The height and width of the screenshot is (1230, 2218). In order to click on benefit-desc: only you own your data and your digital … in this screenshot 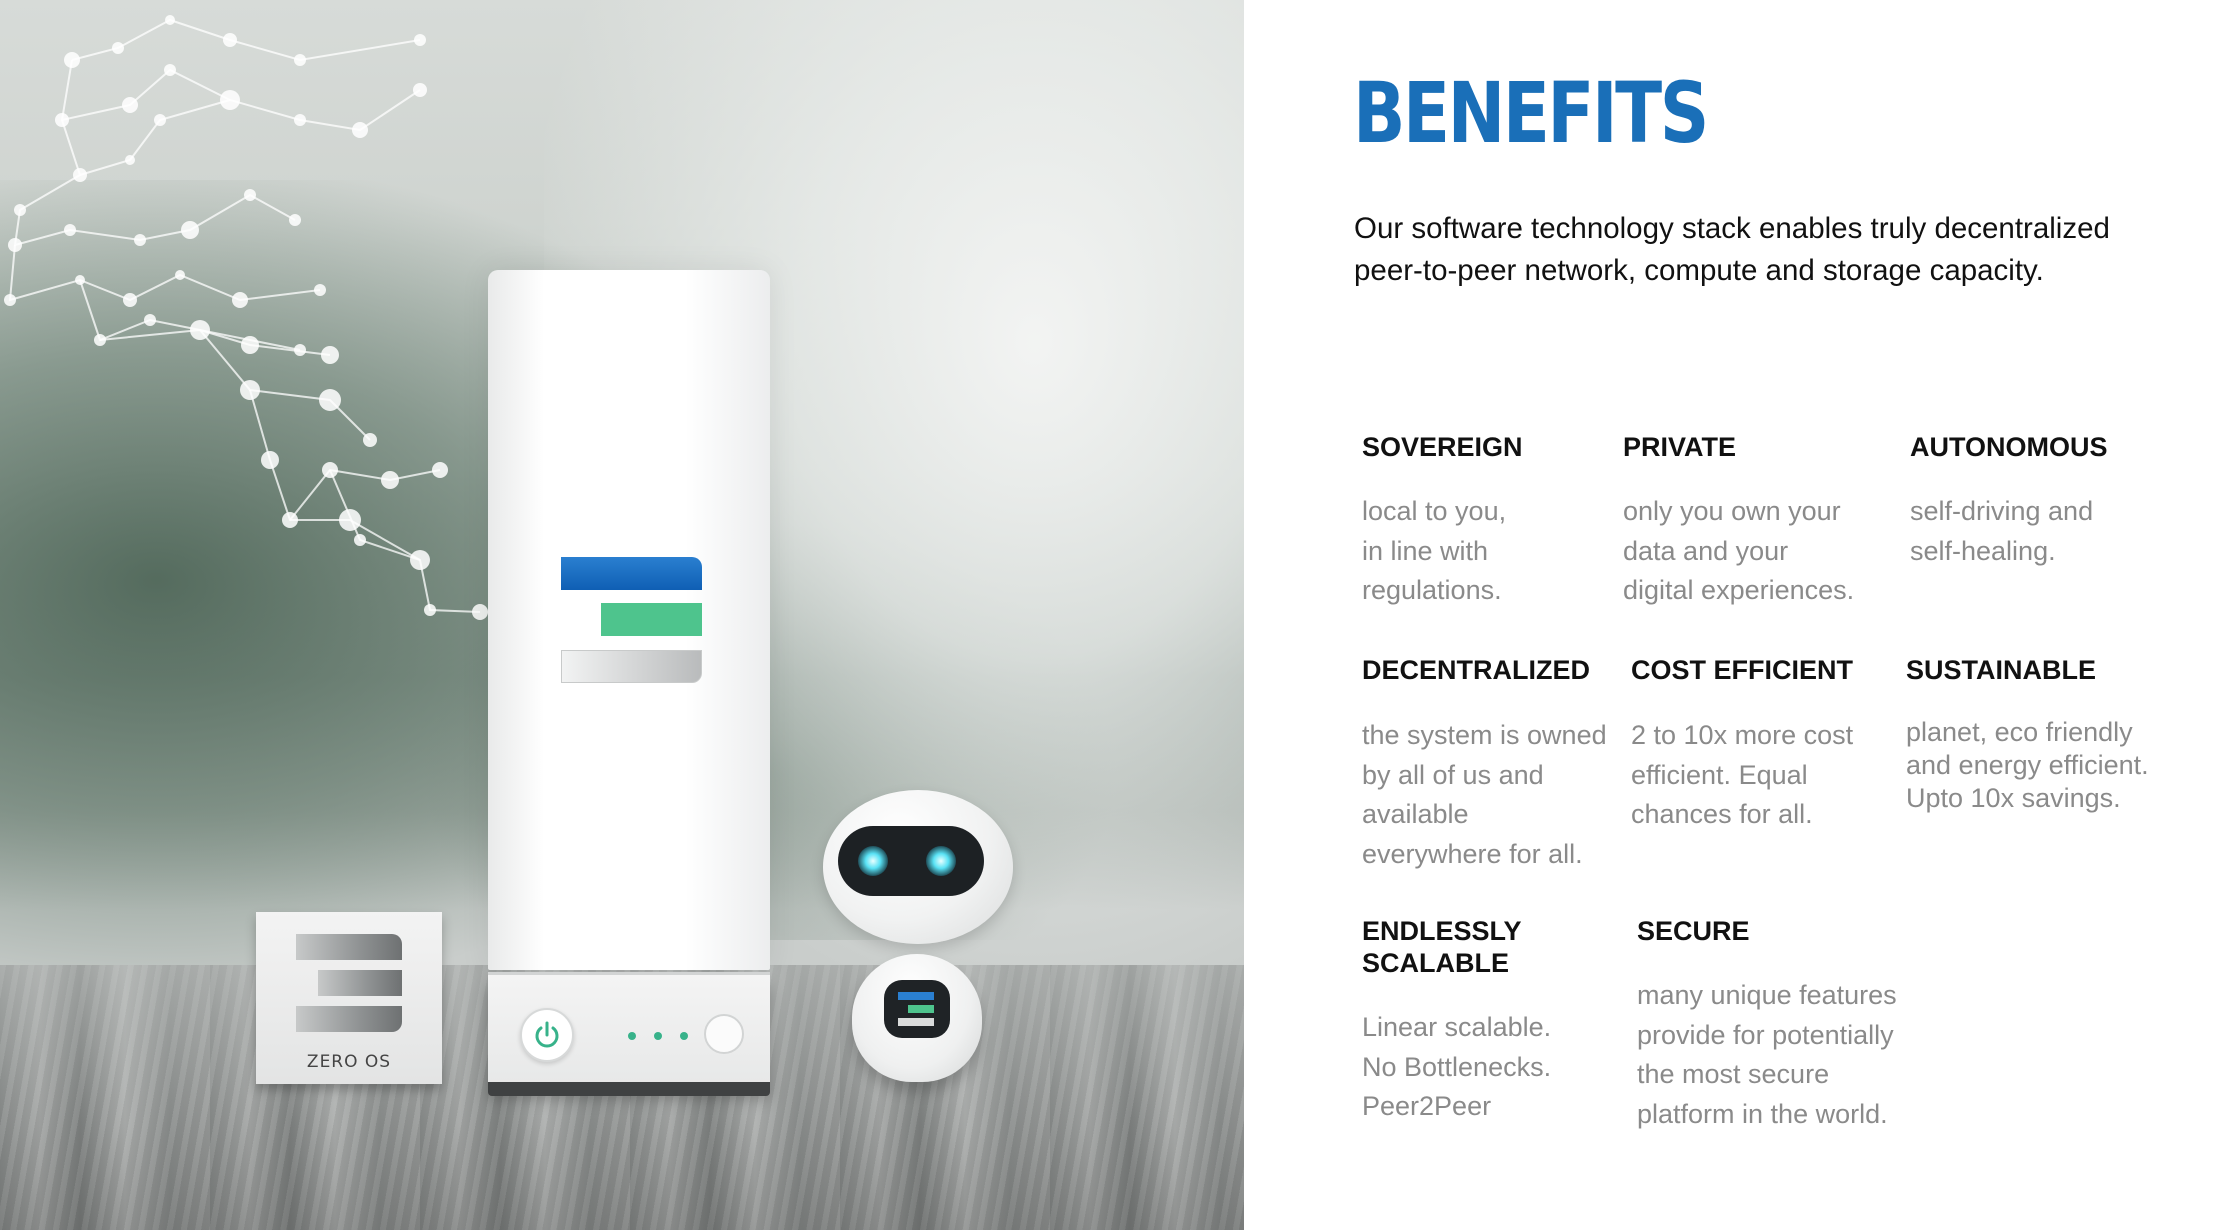, I will do `click(1739, 550)`.